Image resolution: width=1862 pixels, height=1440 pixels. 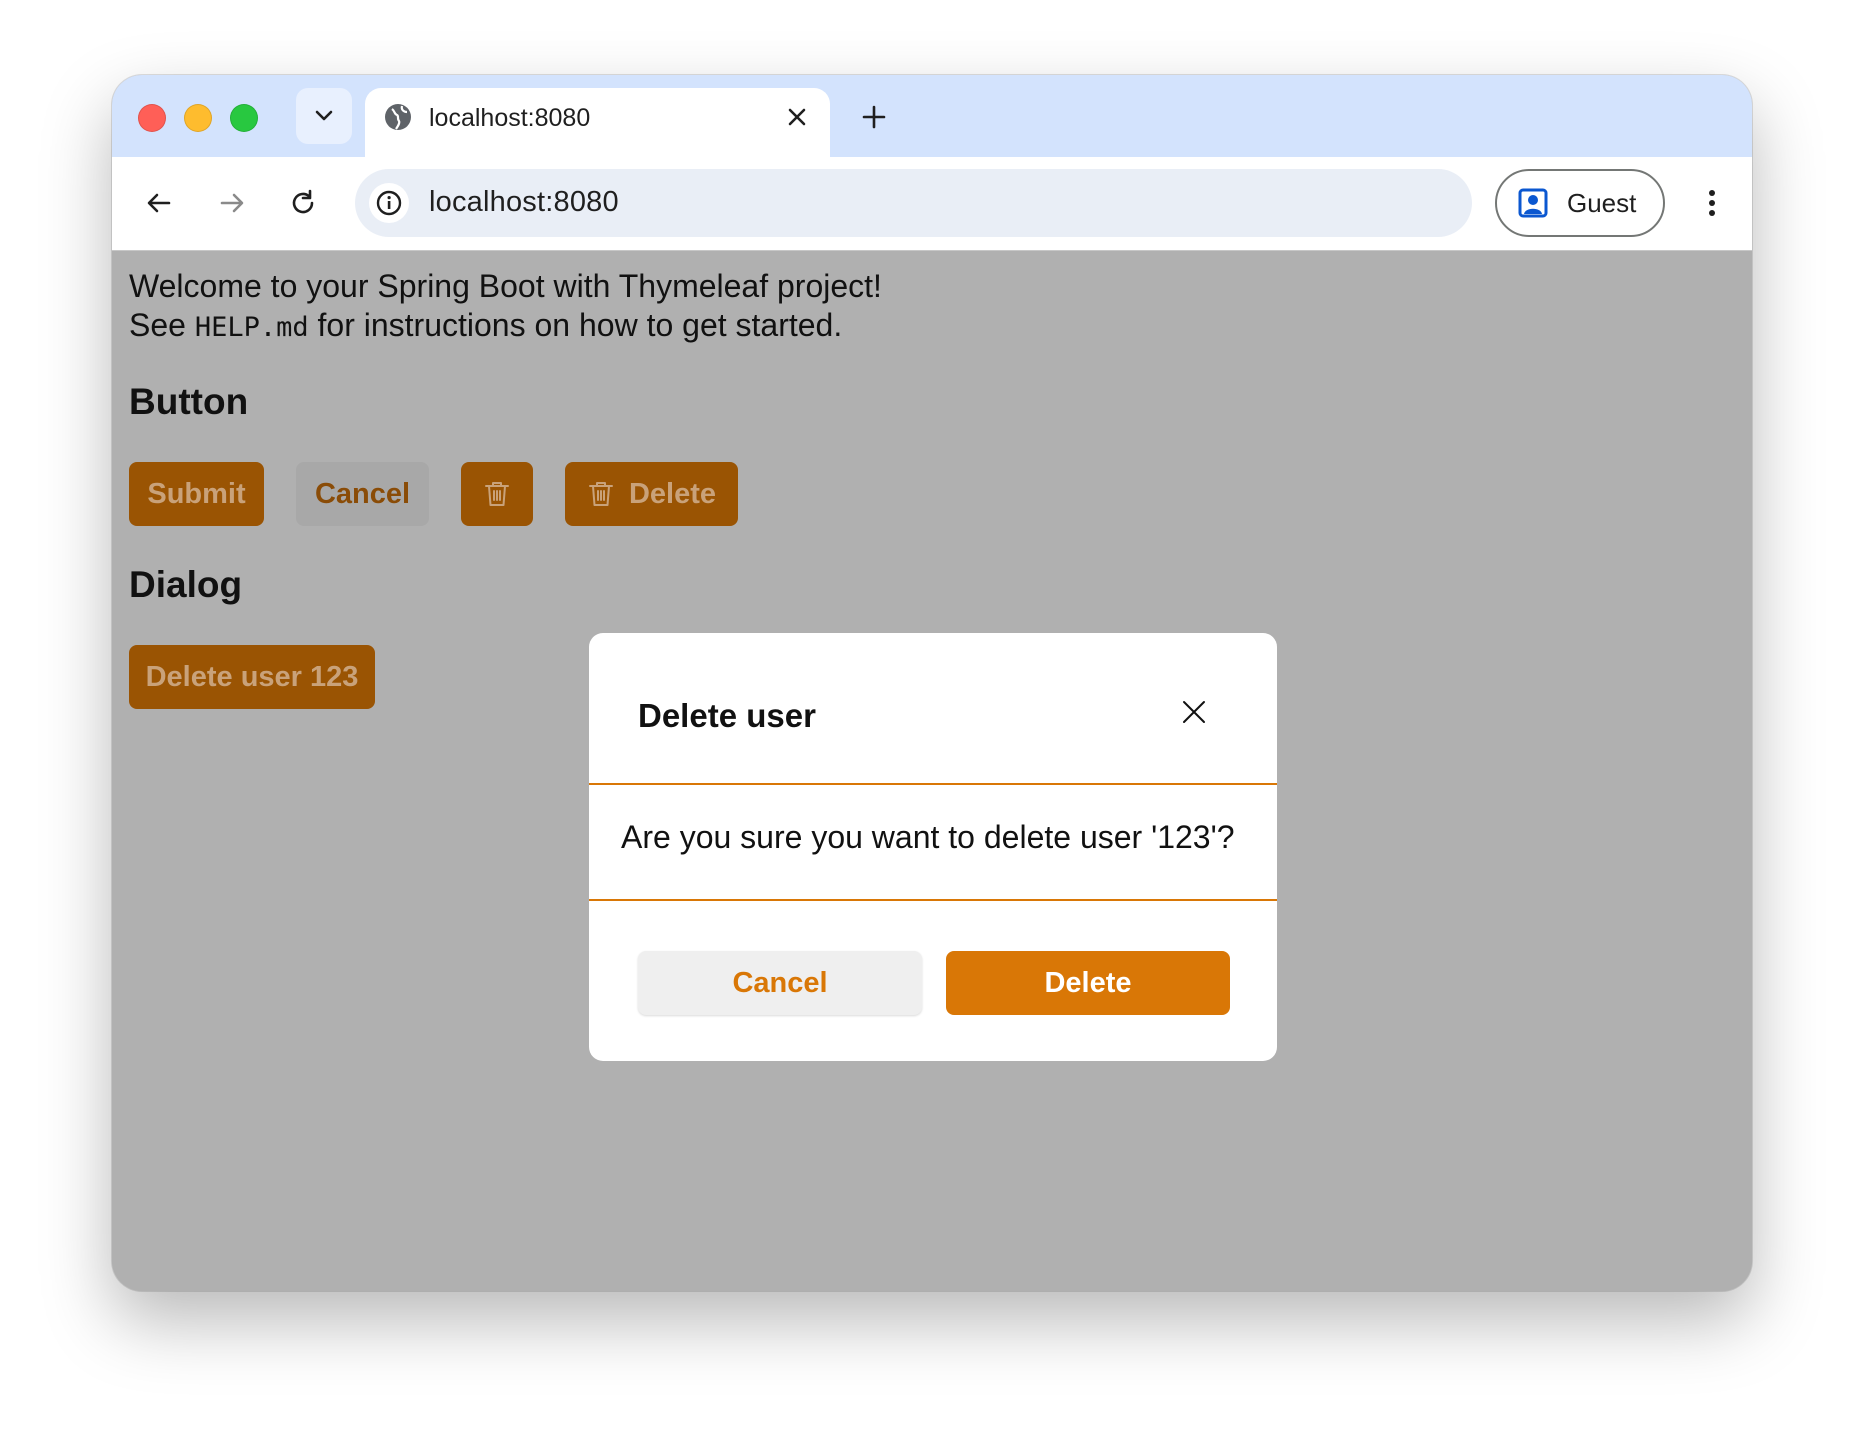 What do you see at coordinates (198, 118) in the screenshot?
I see `minimize-window-button` at bounding box center [198, 118].